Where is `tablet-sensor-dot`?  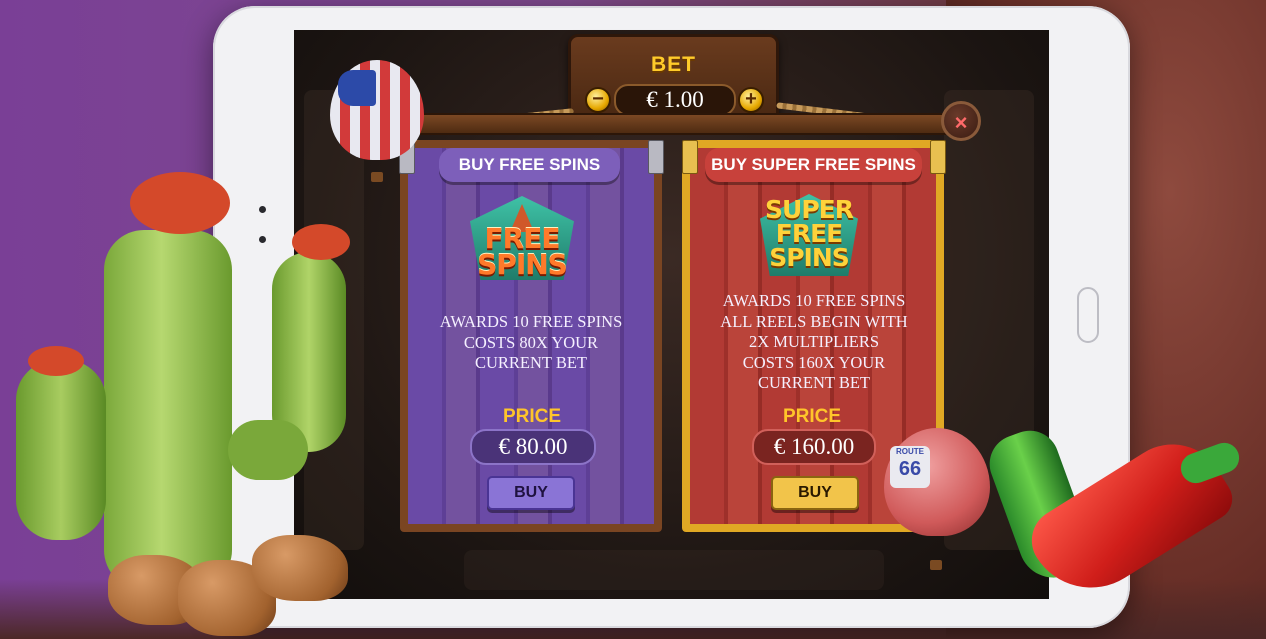
tablet-sensor-dot is located at coordinates (262, 239).